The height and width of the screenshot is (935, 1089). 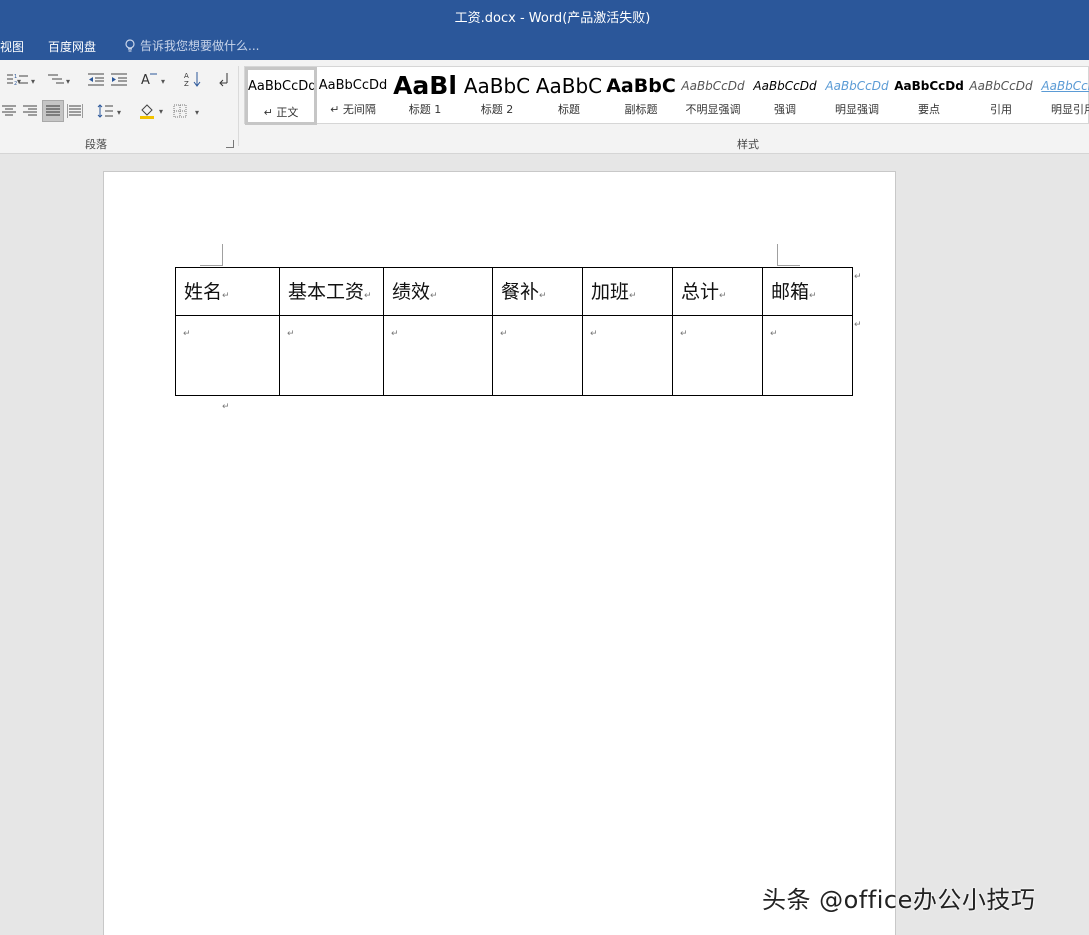 What do you see at coordinates (717, 291) in the screenshot?
I see `table-header-cell: 总计↵` at bounding box center [717, 291].